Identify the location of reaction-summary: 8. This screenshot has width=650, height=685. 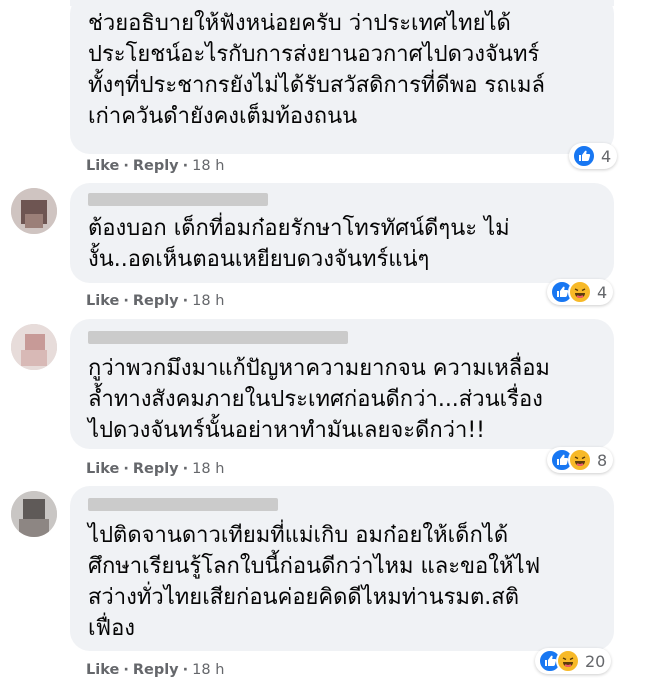
(580, 460).